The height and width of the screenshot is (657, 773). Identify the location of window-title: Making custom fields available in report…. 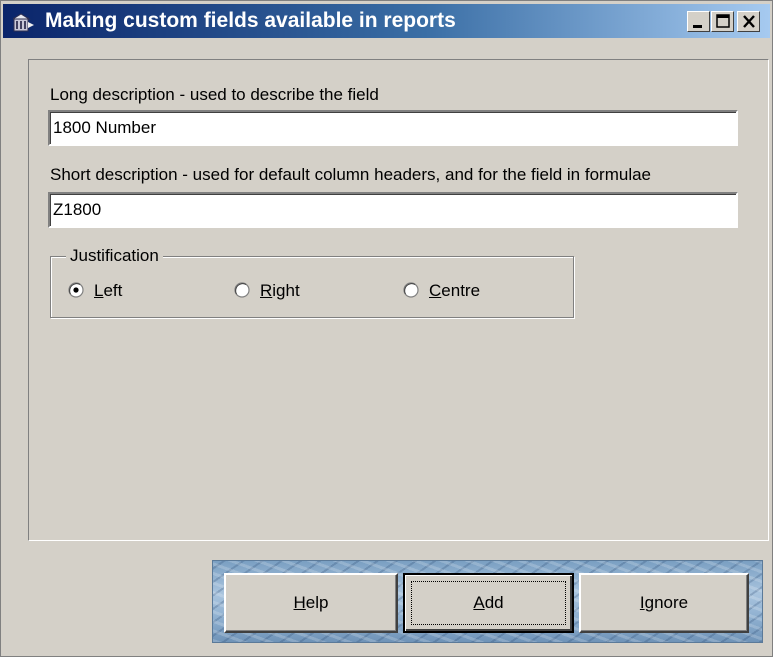
(250, 20).